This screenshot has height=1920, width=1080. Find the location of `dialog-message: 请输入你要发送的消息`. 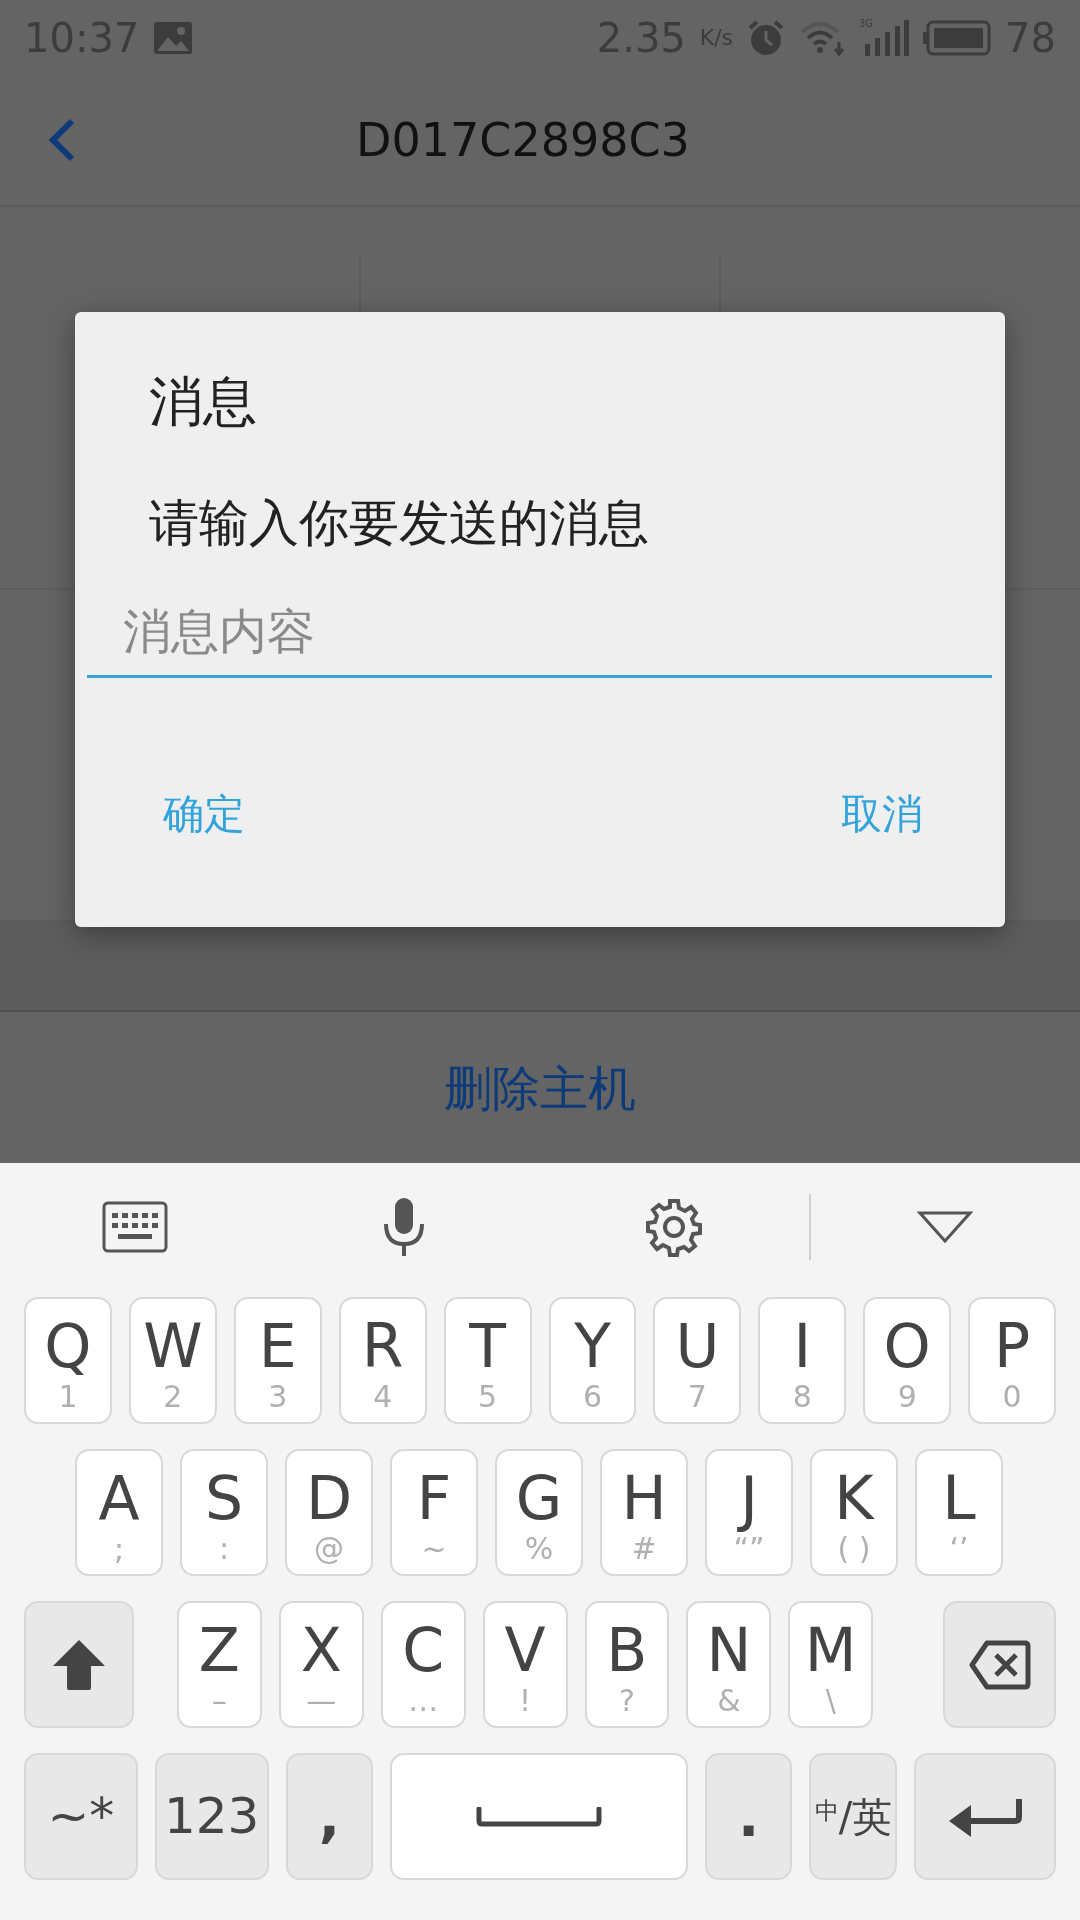

dialog-message: 请输入你要发送的消息 is located at coordinates (399, 522).